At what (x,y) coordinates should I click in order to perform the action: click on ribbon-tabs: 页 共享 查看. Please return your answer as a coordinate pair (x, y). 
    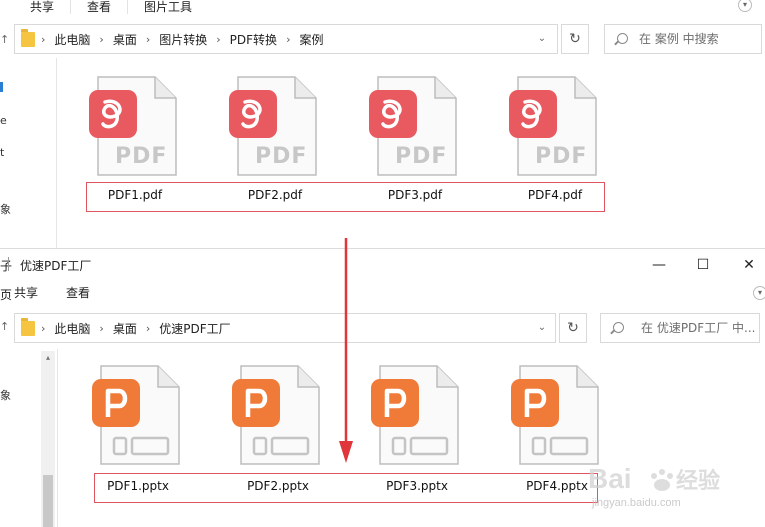
    Looking at the image, I should click on (52, 292).